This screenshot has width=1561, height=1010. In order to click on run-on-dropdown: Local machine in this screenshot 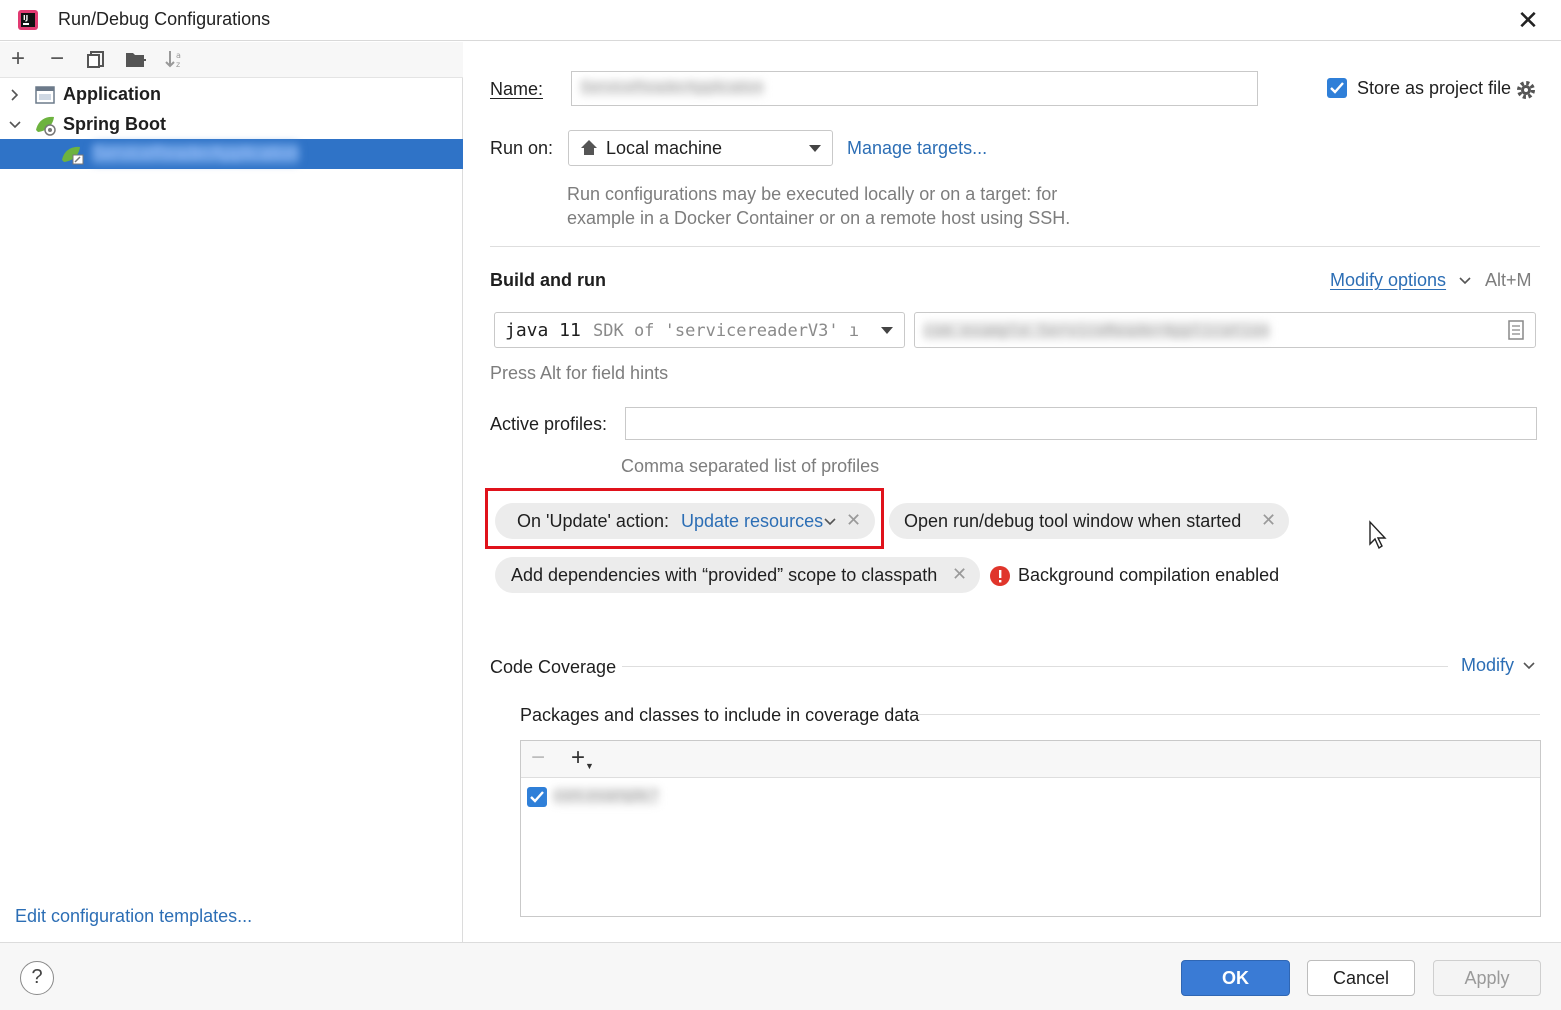, I will do `click(700, 148)`.